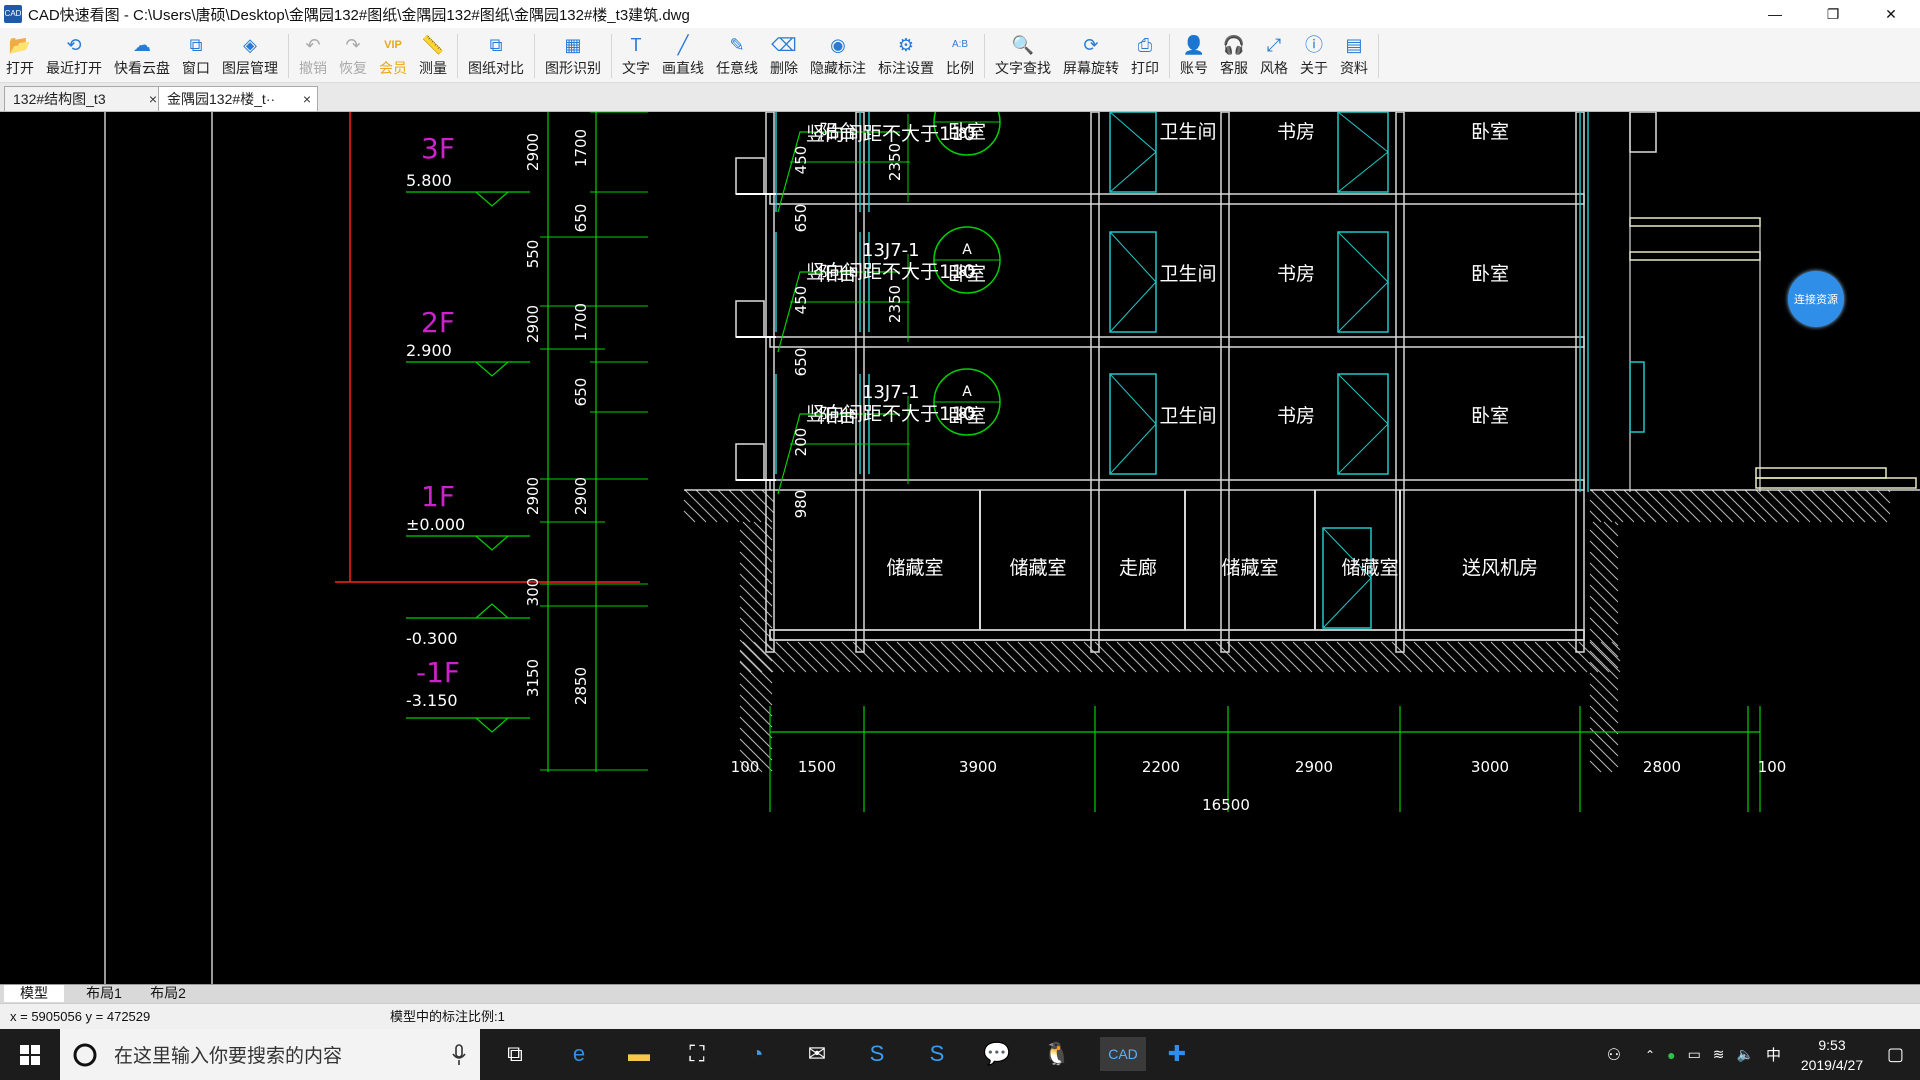 This screenshot has width=1920, height=1080. Describe the element at coordinates (459, 1054) in the screenshot. I see `microphone-icon` at that location.